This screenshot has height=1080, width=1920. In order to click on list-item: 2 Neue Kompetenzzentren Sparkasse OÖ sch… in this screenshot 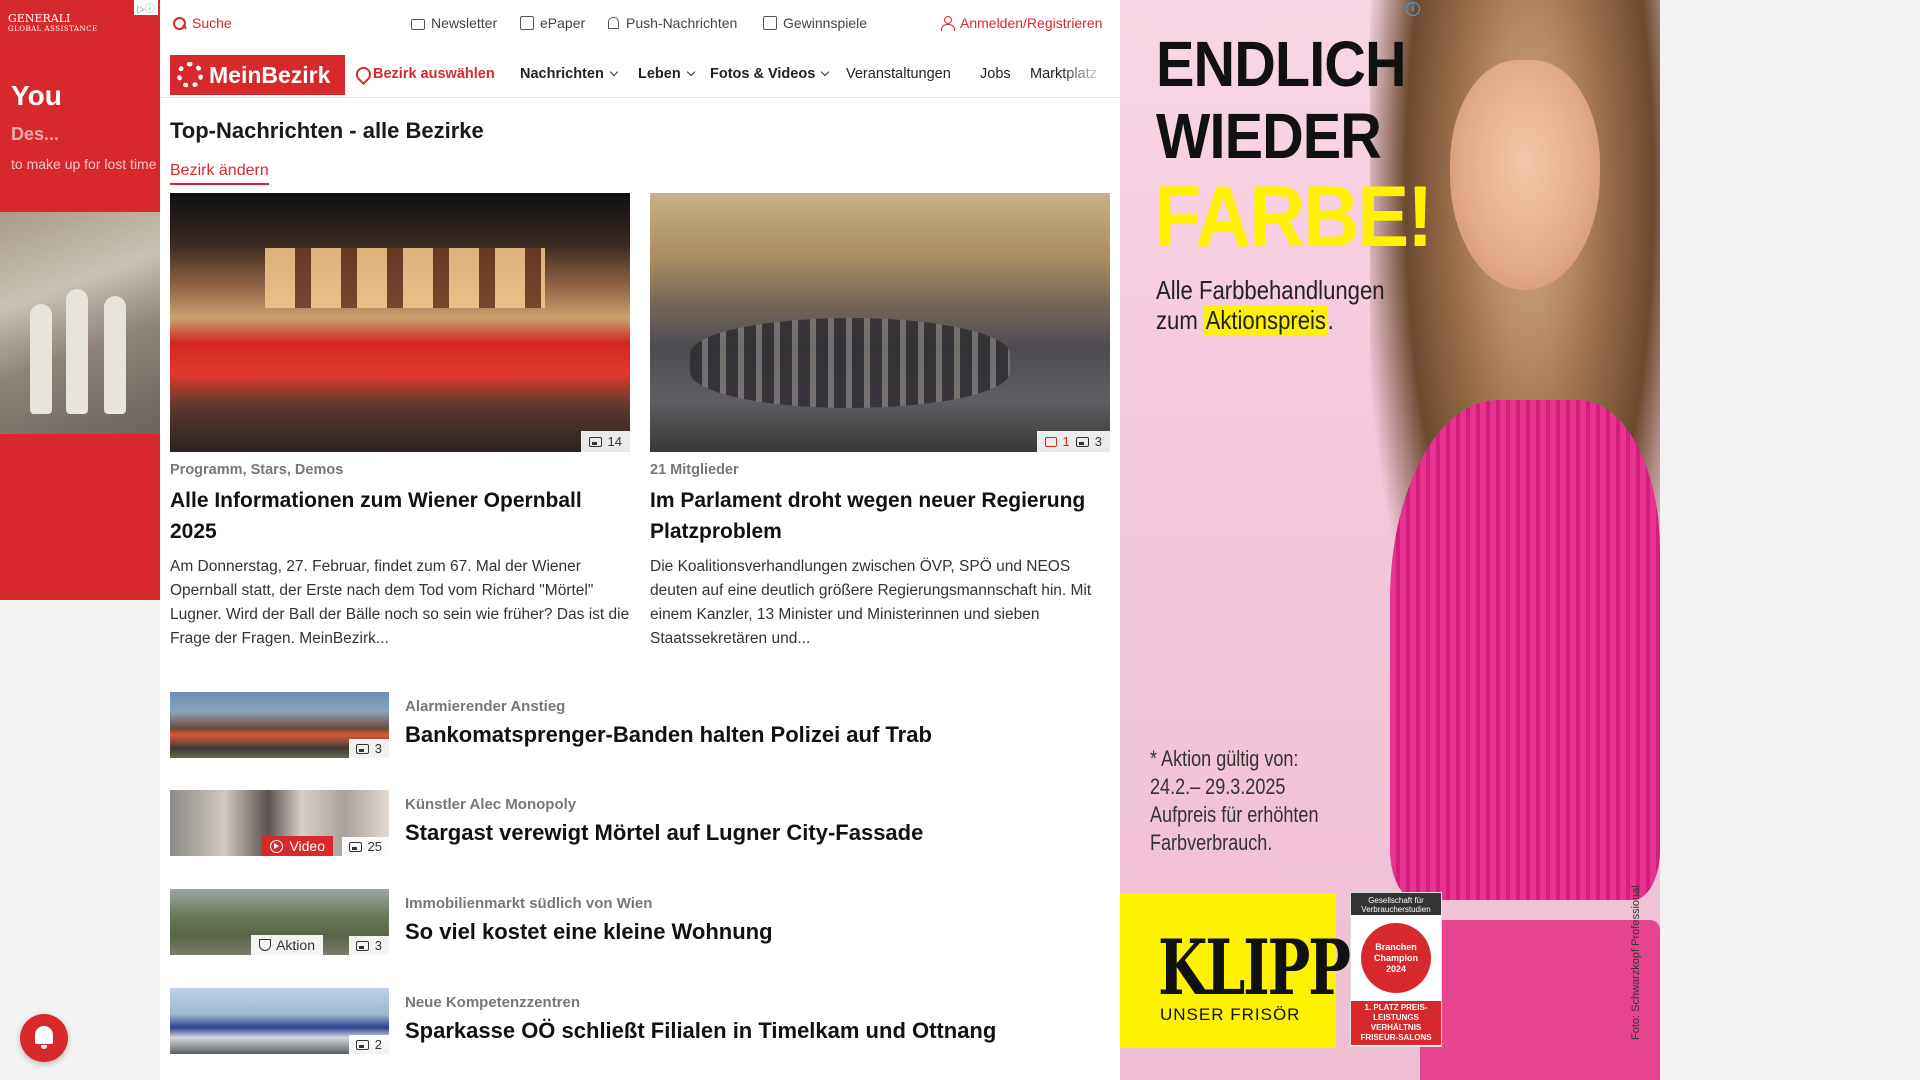, I will do `click(635, 1021)`.